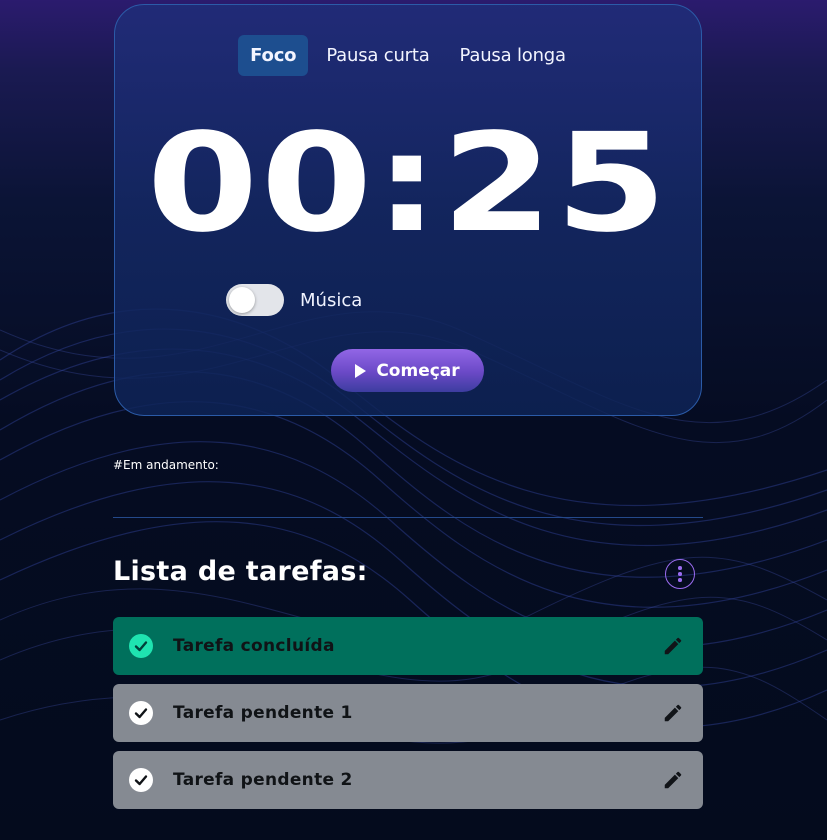 This screenshot has width=827, height=840. What do you see at coordinates (408, 780) in the screenshot?
I see `task-item-pending-2: Tarefa pendente 2` at bounding box center [408, 780].